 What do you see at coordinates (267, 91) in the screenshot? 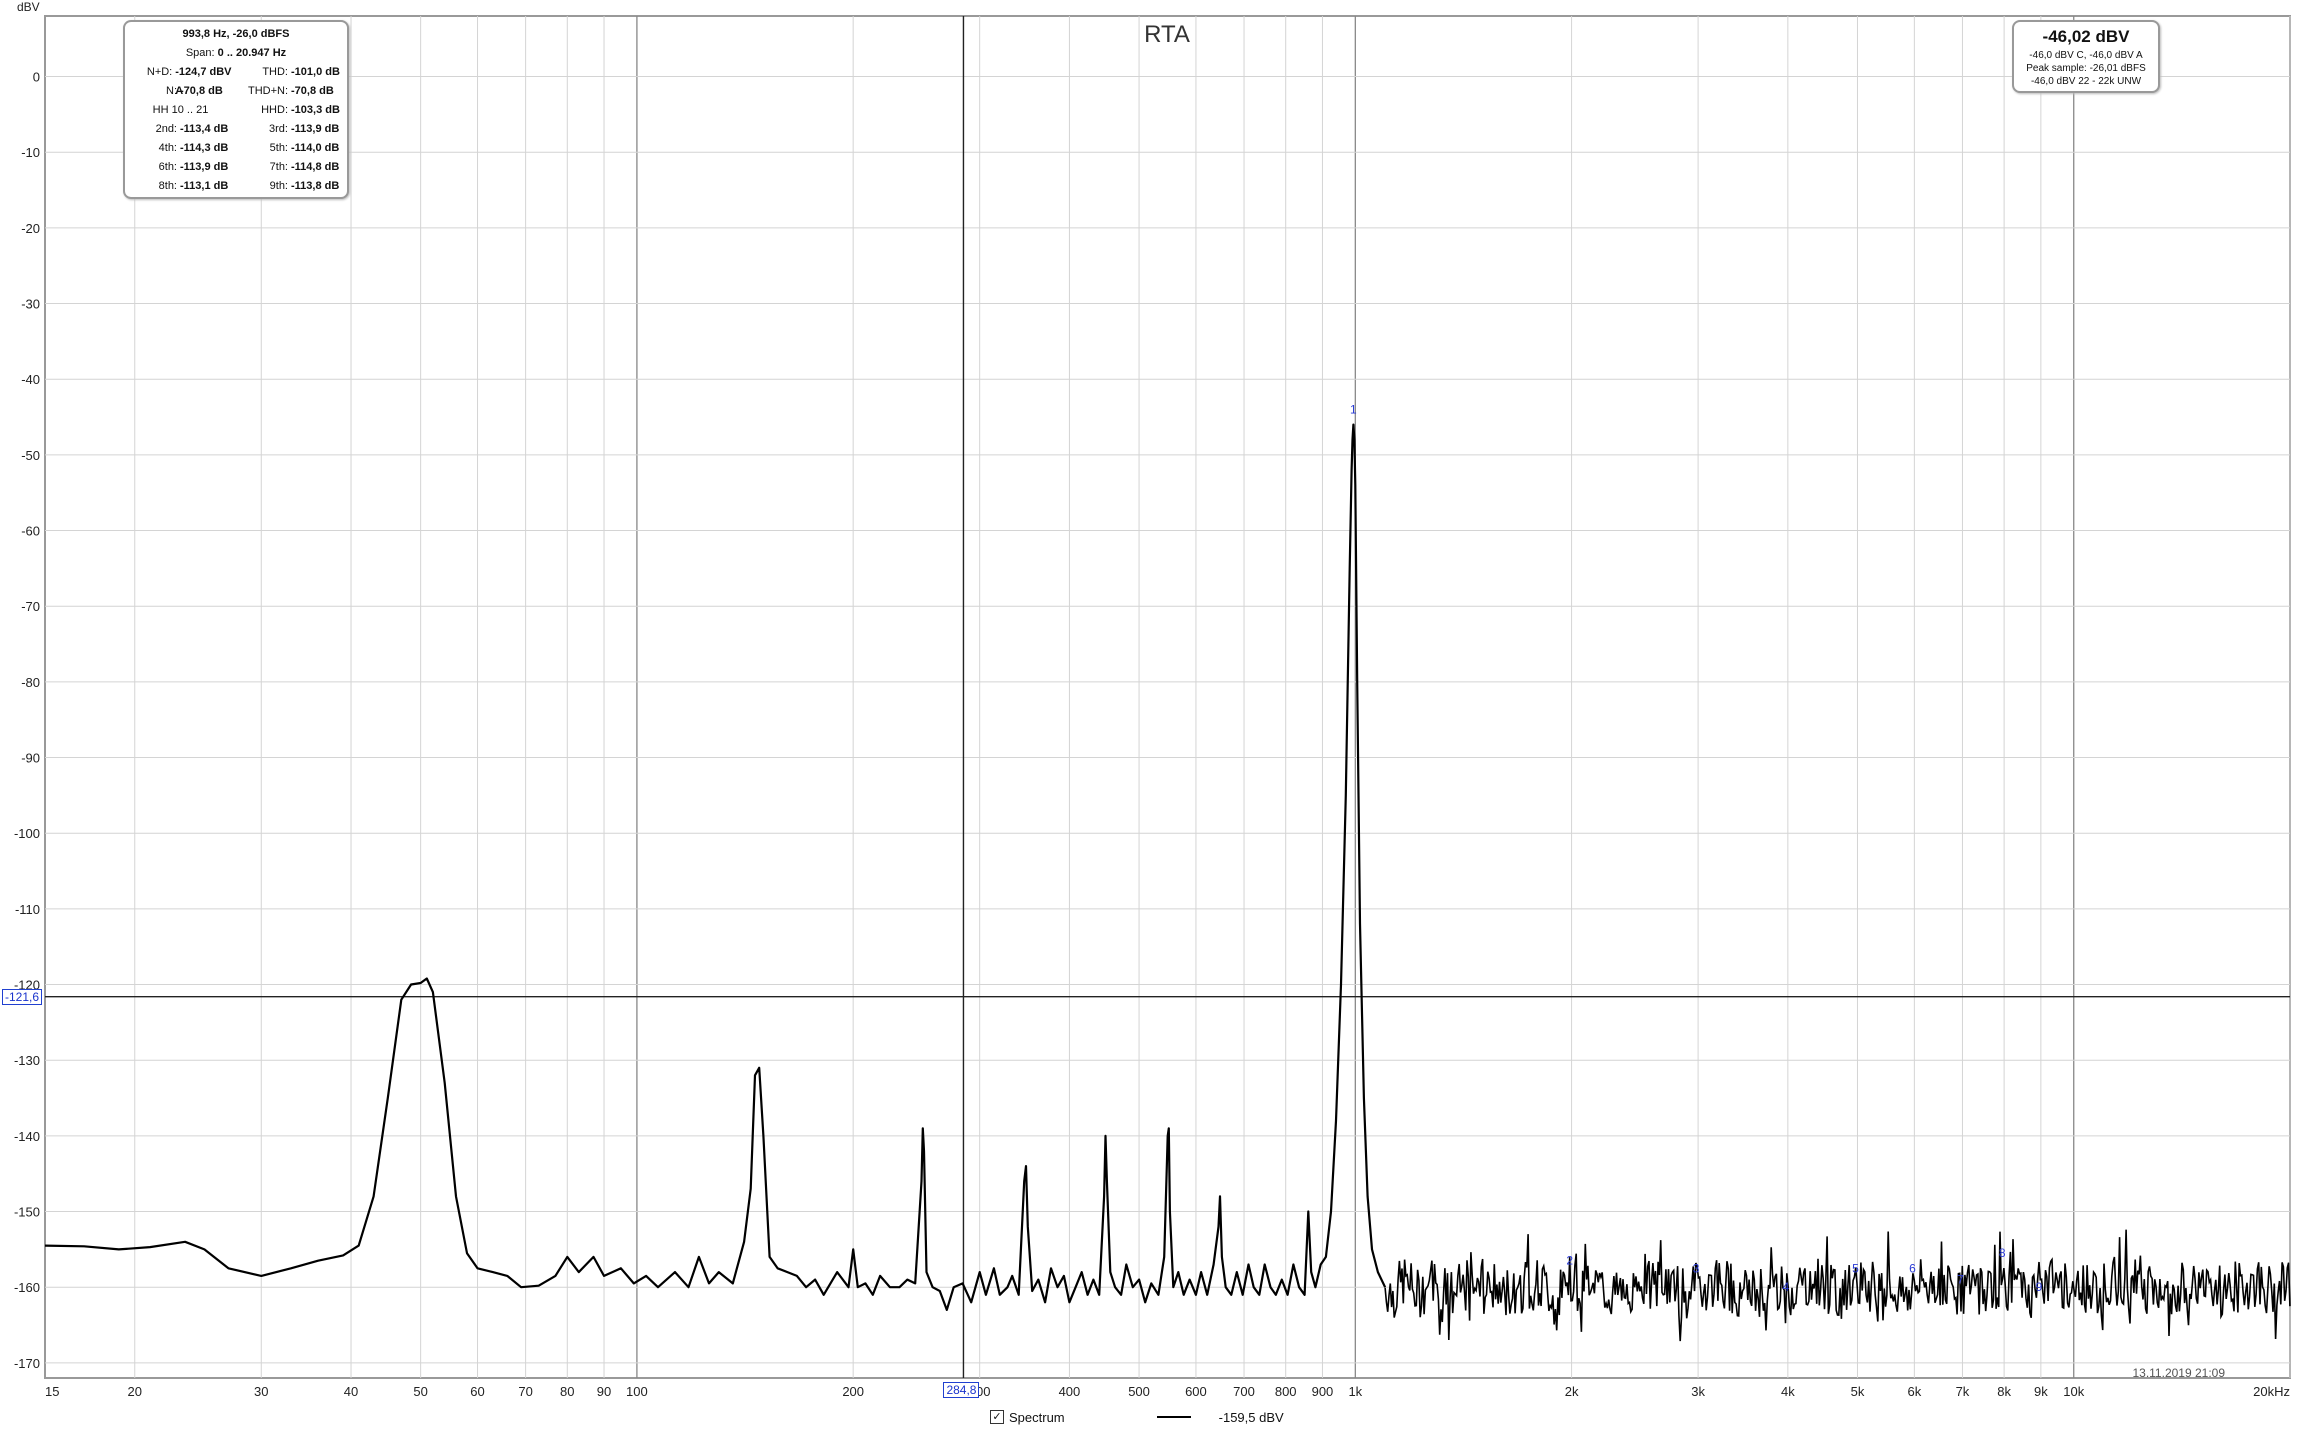
I see `stats-key: THD+N:` at bounding box center [267, 91].